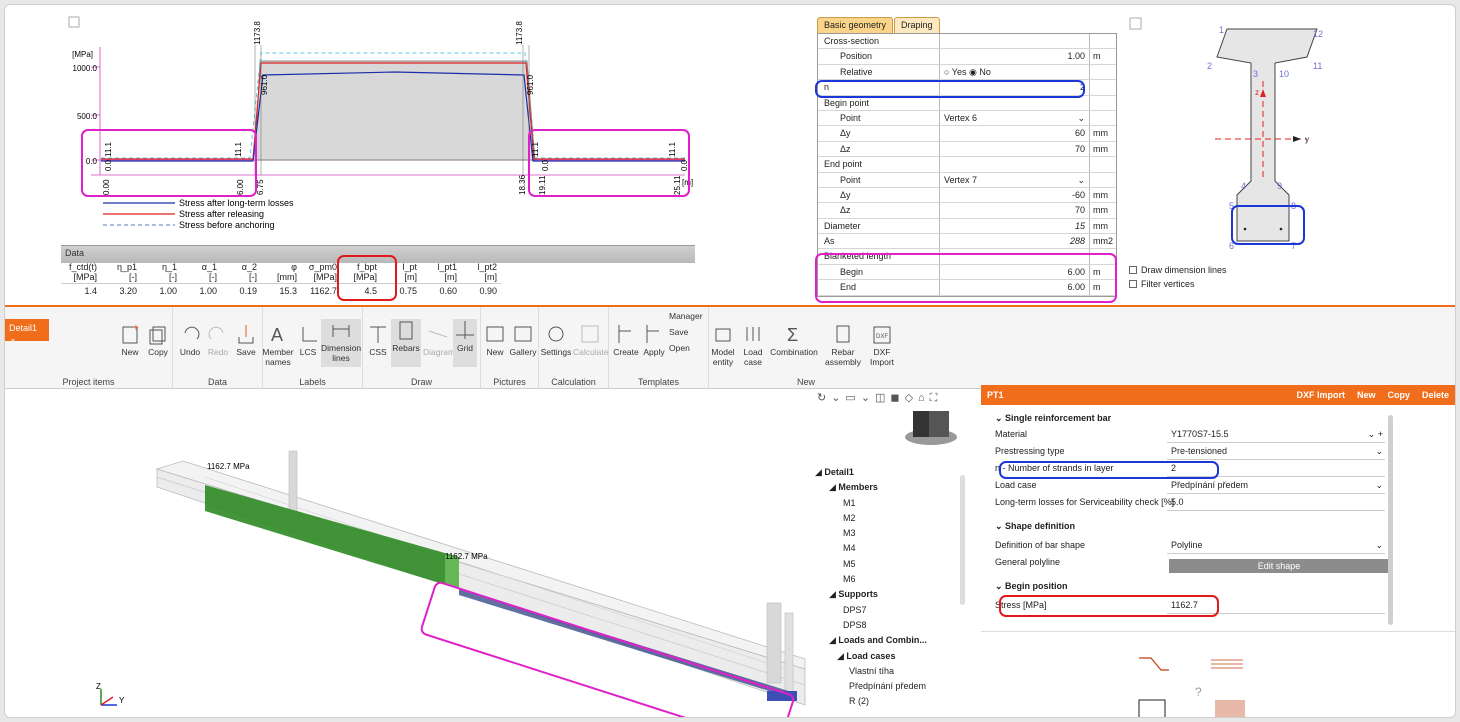 The height and width of the screenshot is (722, 1460). Describe the element at coordinates (87, 116) in the screenshot. I see `y-tick: 500.0` at that location.